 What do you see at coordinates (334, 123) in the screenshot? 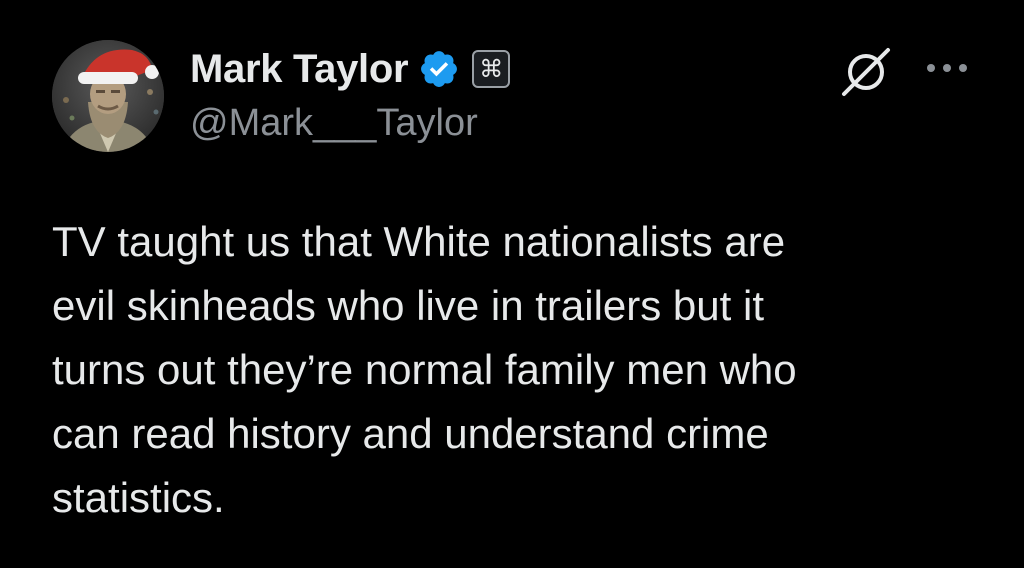
I see `author-handle: @Mark___Taylor` at bounding box center [334, 123].